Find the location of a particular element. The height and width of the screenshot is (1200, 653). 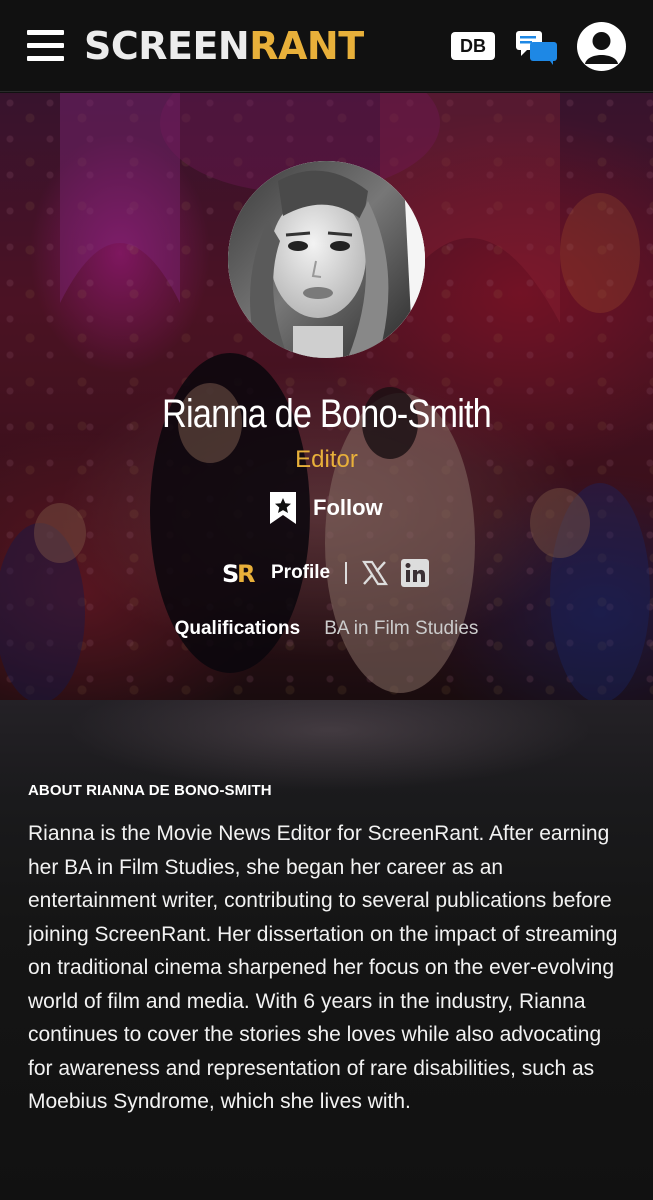

author-name: Rianna de Bono-Smith is located at coordinates (327, 414).